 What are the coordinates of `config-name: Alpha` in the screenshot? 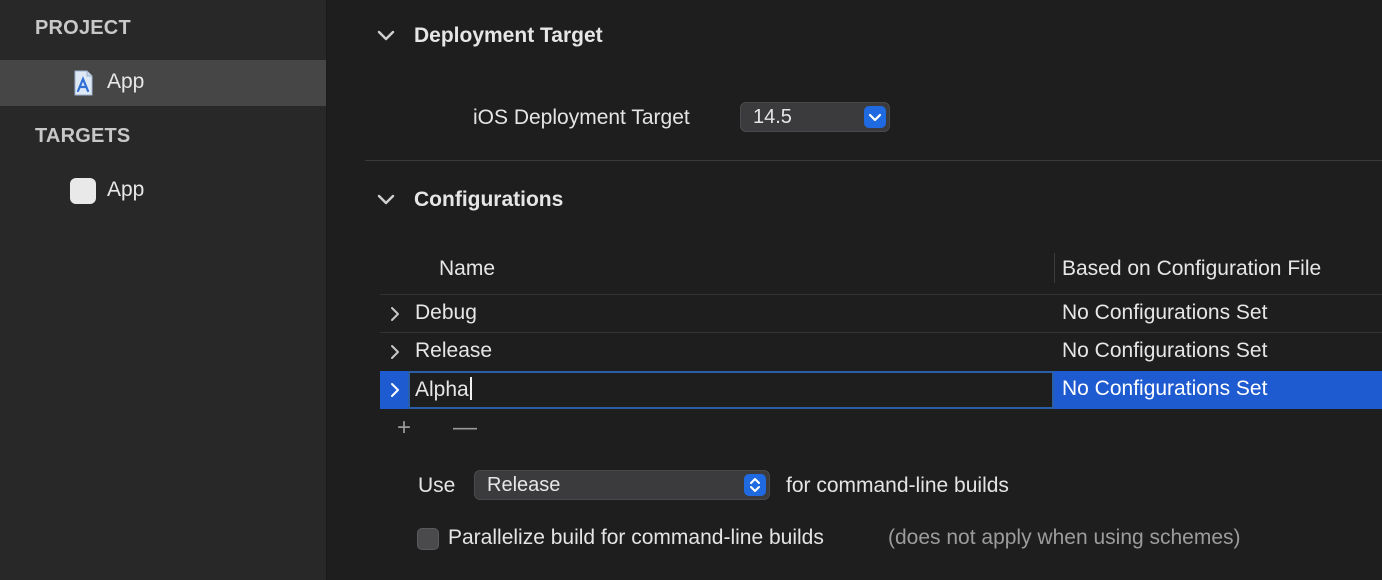 It's located at (443, 389).